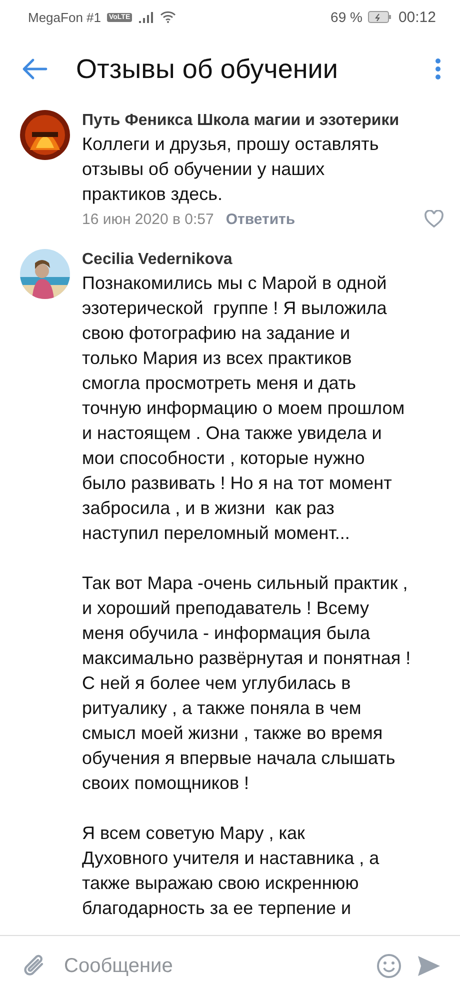 The width and height of the screenshot is (460, 996). What do you see at coordinates (380, 17) in the screenshot?
I see `battery-icon` at bounding box center [380, 17].